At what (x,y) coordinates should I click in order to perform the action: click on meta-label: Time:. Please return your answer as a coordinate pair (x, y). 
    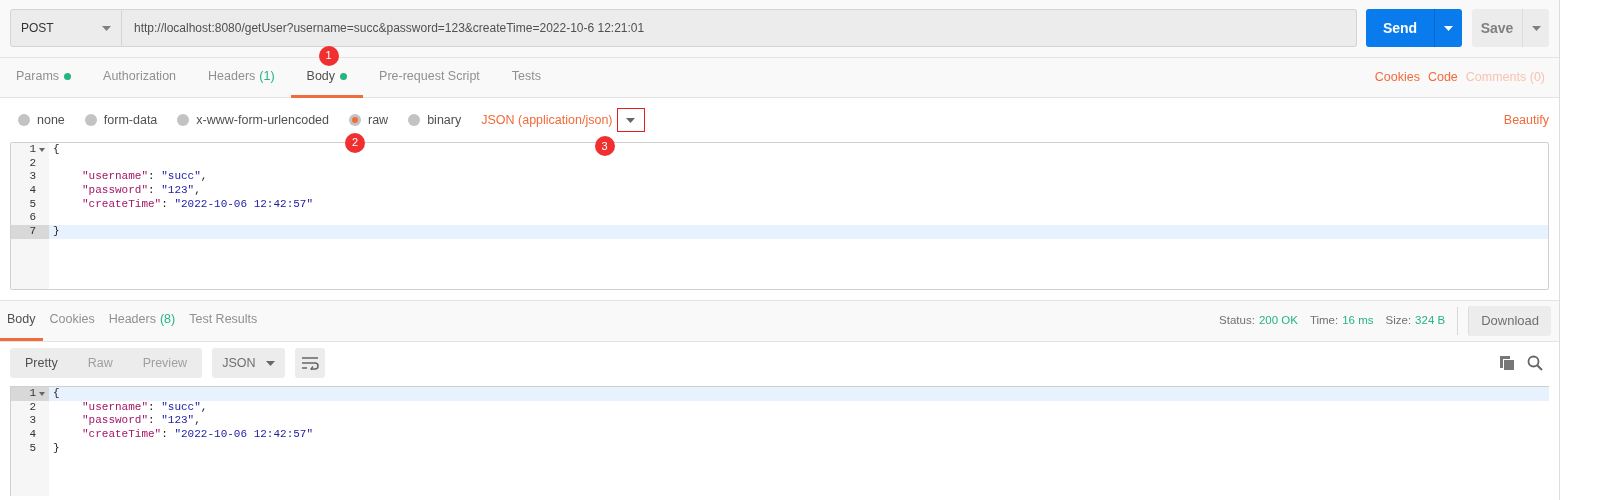
    Looking at the image, I should click on (1324, 321).